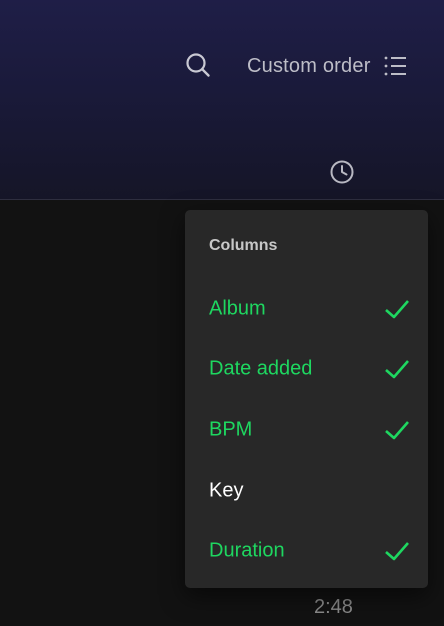 The width and height of the screenshot is (444, 626). Describe the element at coordinates (247, 550) in the screenshot. I see `menu-item-label: Duration` at that location.